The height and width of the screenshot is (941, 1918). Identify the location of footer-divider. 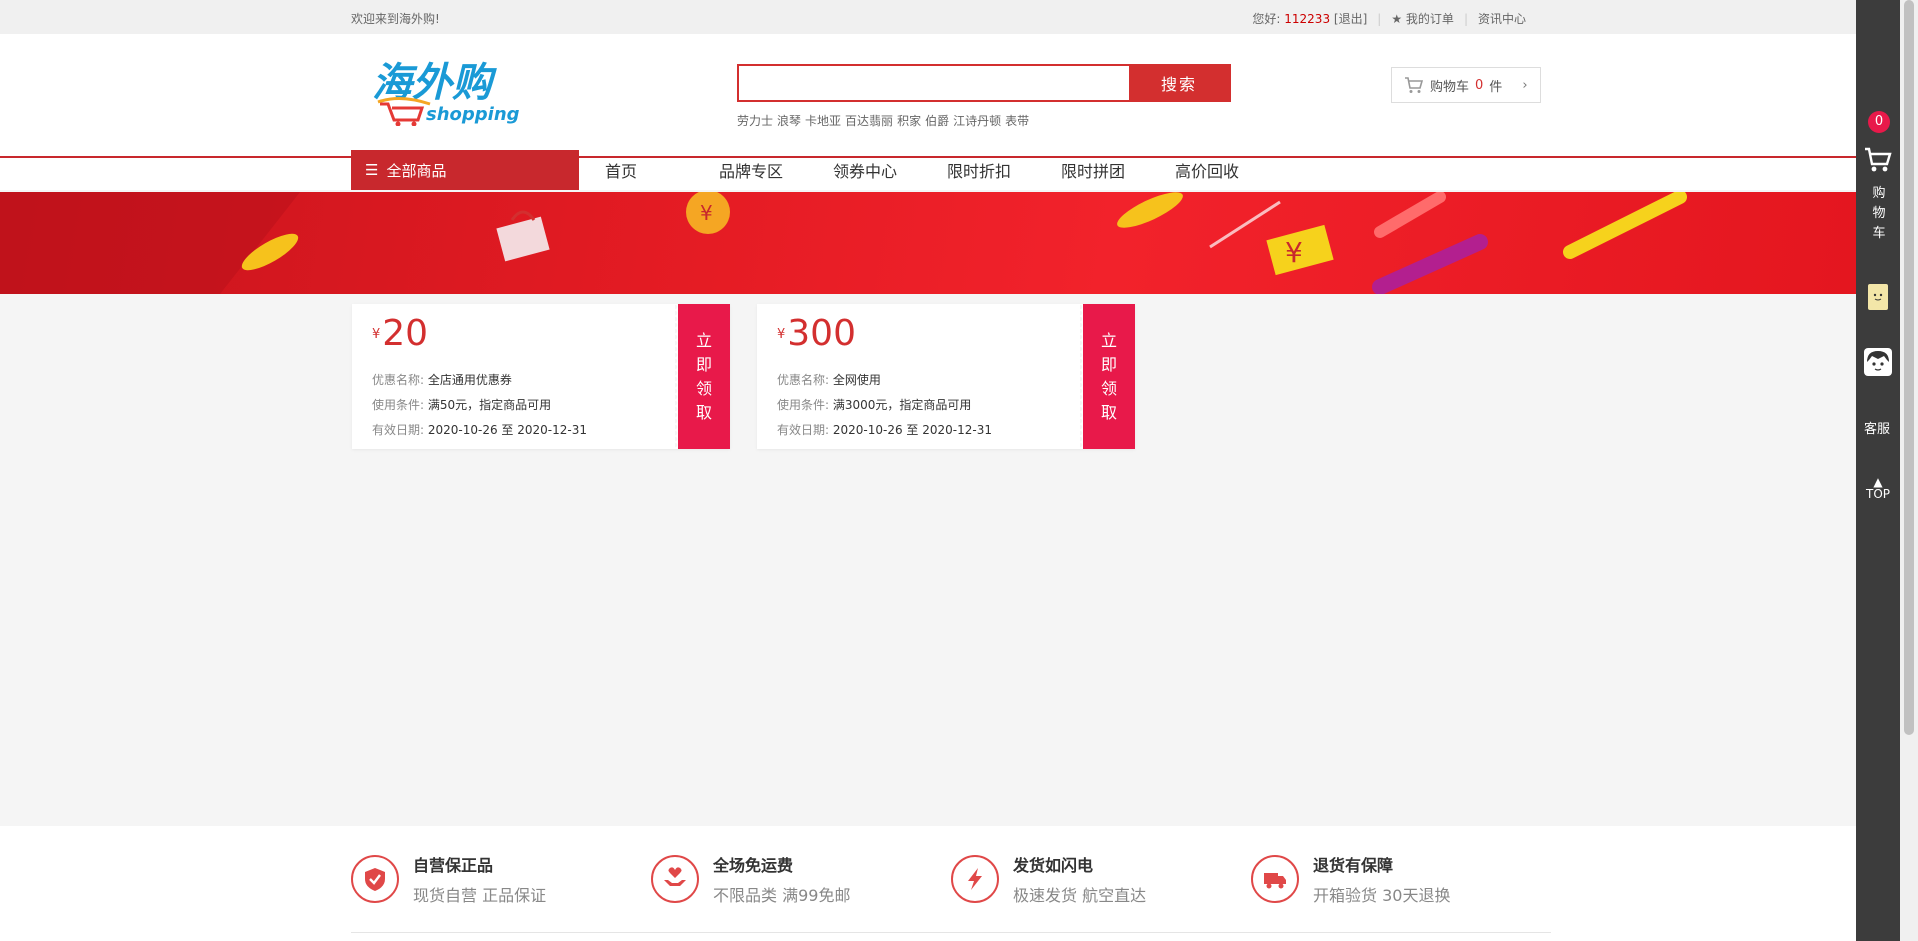
(951, 932).